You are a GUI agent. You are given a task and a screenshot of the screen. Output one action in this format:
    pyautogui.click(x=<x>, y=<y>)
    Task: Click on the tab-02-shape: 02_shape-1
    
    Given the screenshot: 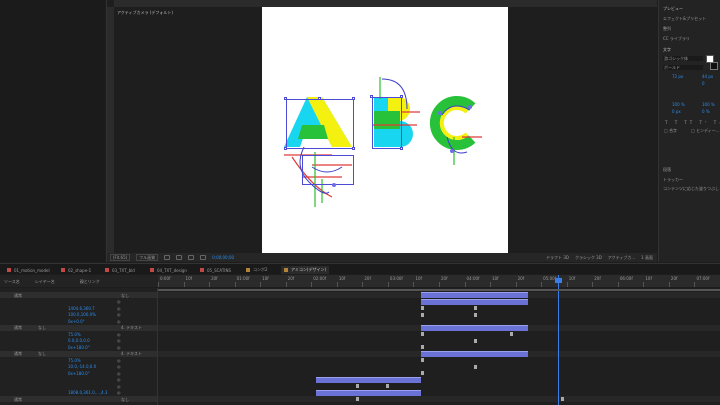 What is the action you would take?
    pyautogui.click(x=76, y=270)
    